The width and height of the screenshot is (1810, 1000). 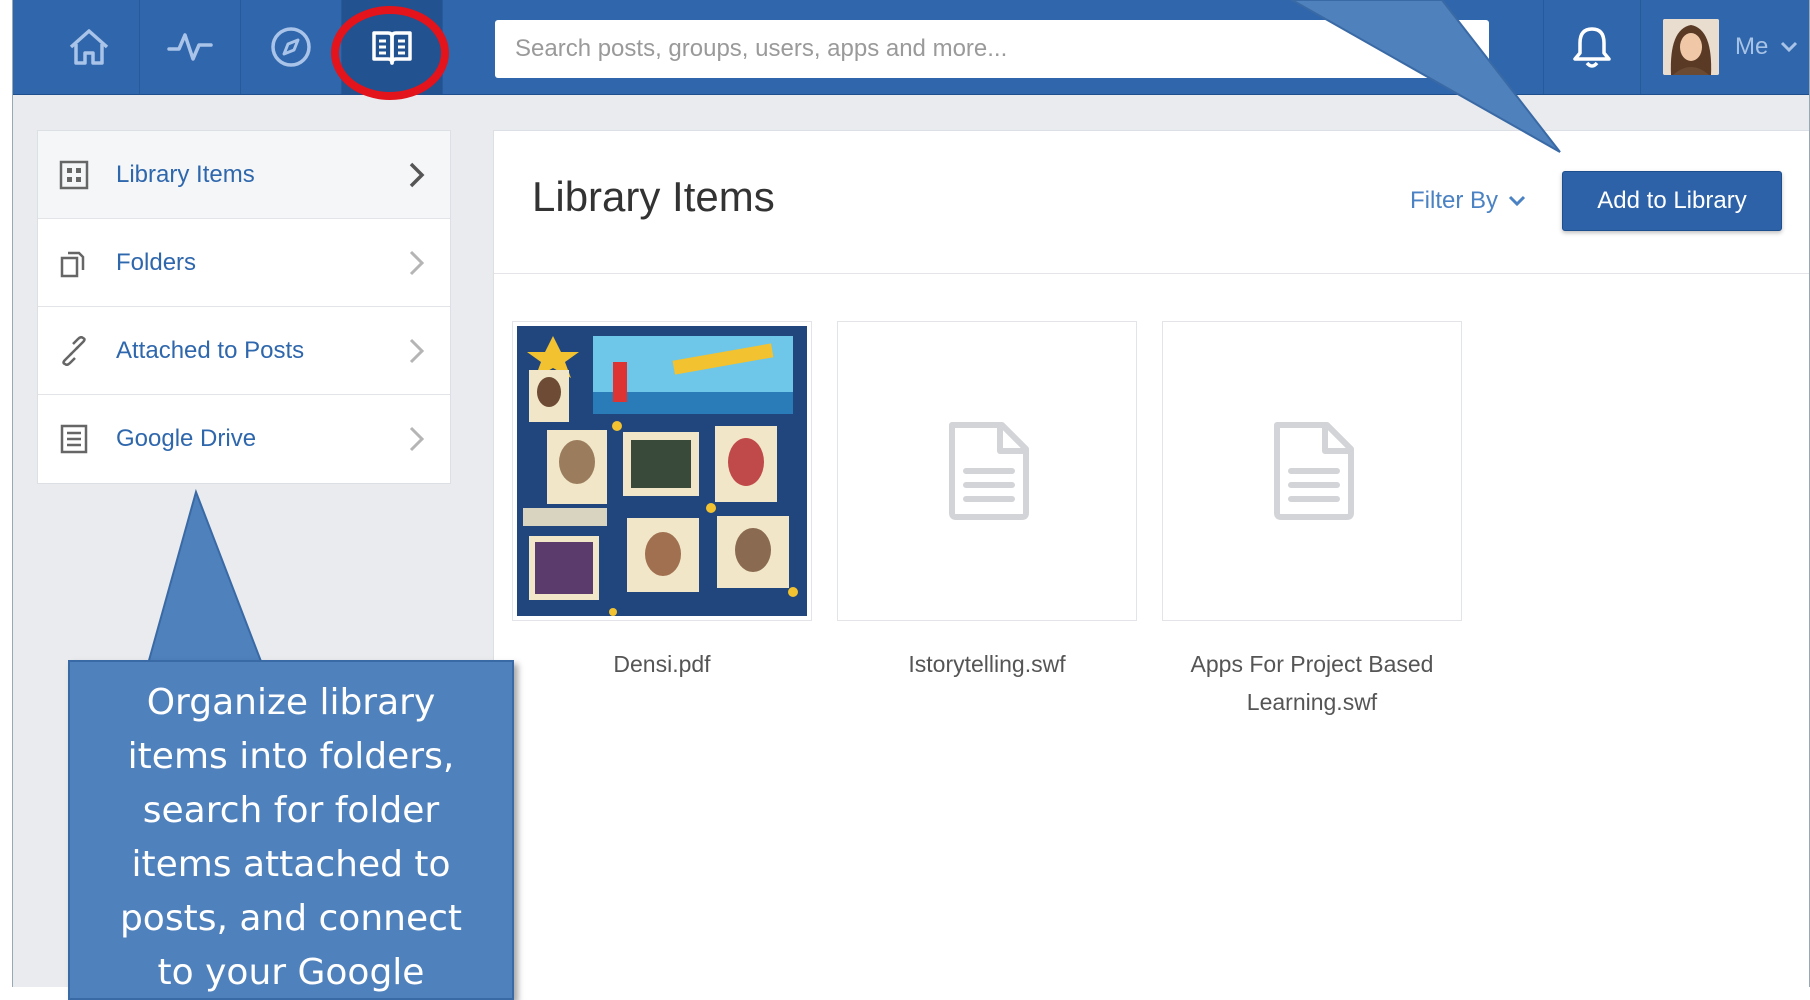 I want to click on activity-nav-button, so click(x=190, y=47).